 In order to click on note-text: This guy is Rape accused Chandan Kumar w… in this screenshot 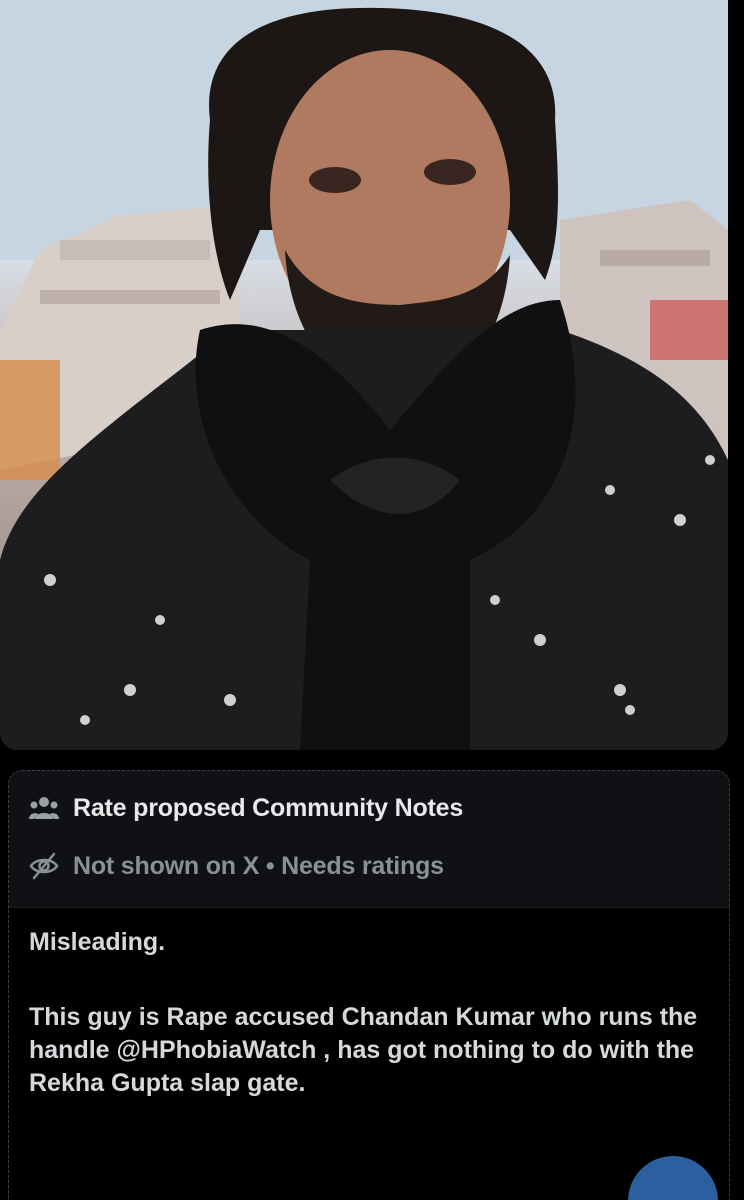, I will do `click(363, 1050)`.